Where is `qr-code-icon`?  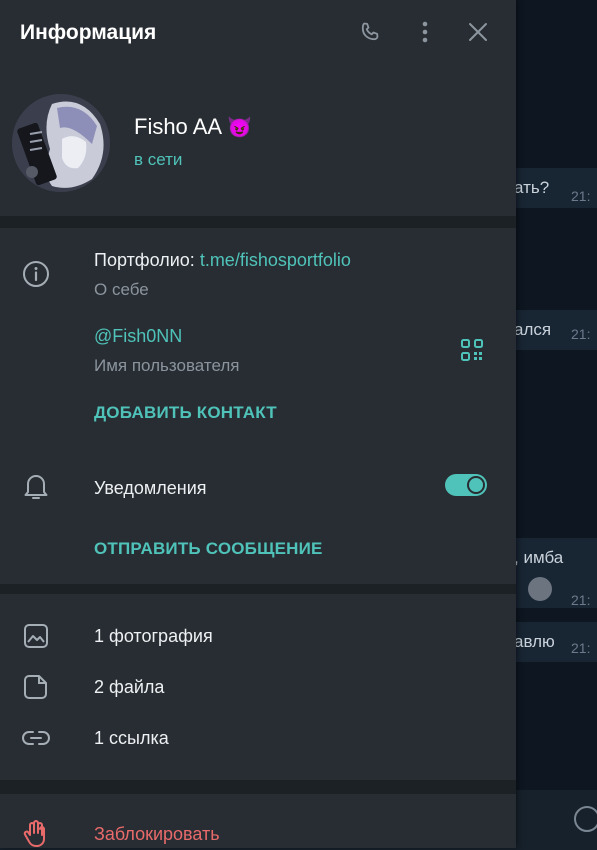 qr-code-icon is located at coordinates (472, 350).